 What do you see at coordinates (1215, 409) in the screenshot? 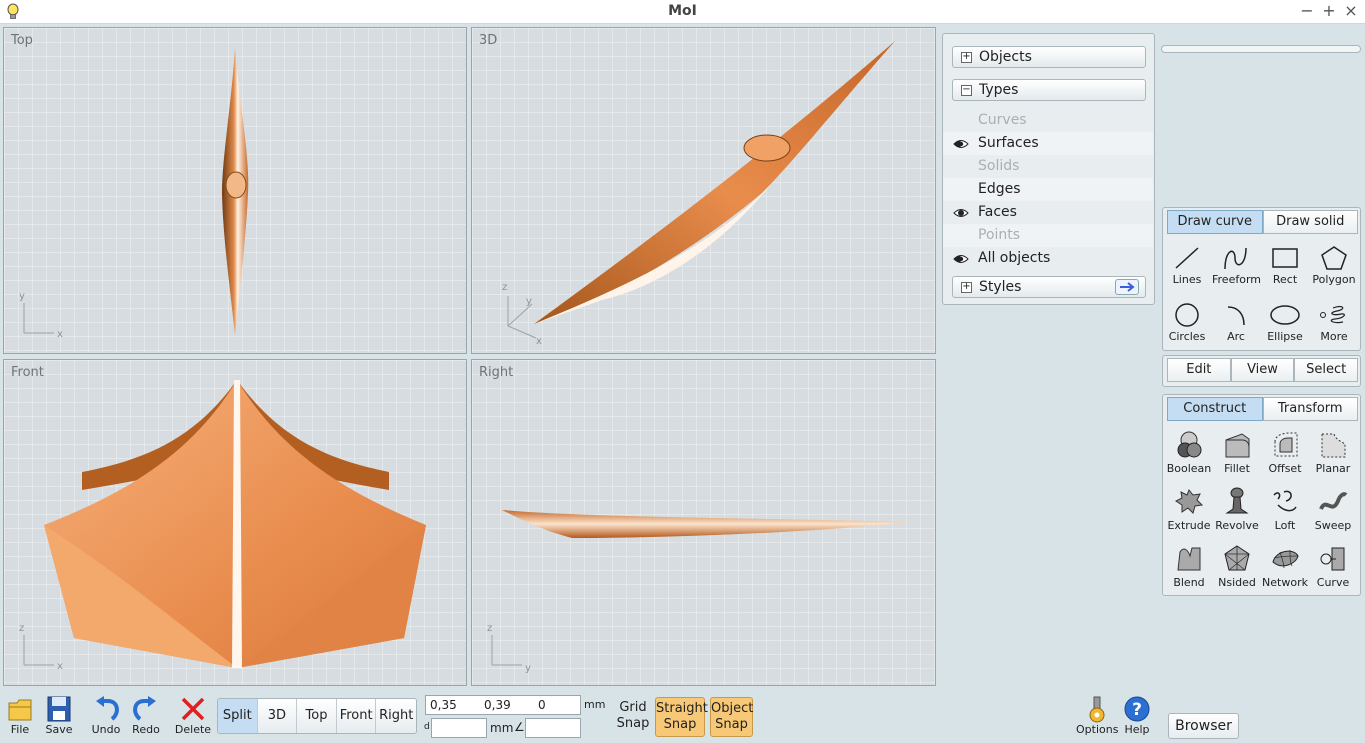
I see `tab-construct: Construct` at bounding box center [1215, 409].